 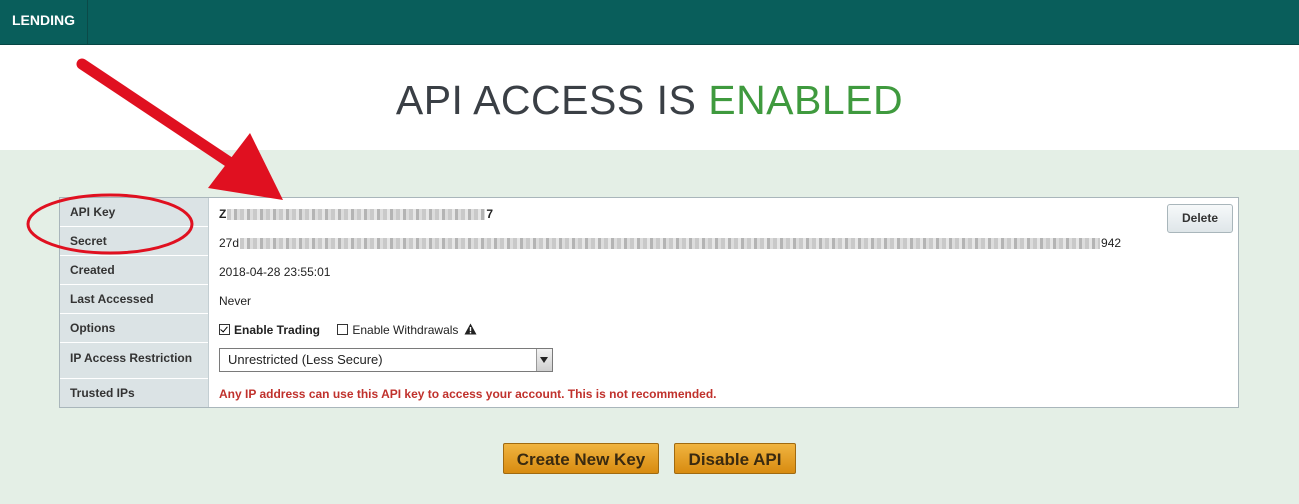 I want to click on api-status: ENABLED, so click(x=806, y=100).